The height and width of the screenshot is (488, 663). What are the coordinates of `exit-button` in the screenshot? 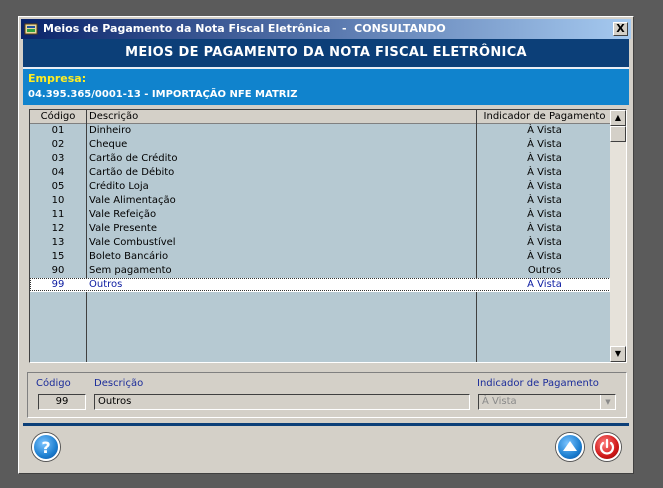 It's located at (607, 447).